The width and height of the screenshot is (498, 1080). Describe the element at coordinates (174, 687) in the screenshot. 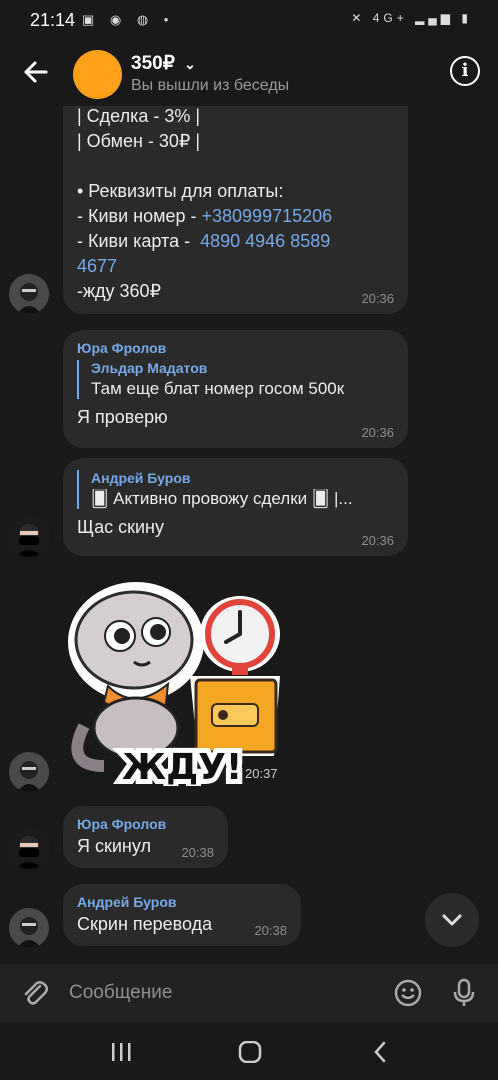

I see `waiting-cat-sticker-icon: ЖДУ! ЖДУ!` at that location.